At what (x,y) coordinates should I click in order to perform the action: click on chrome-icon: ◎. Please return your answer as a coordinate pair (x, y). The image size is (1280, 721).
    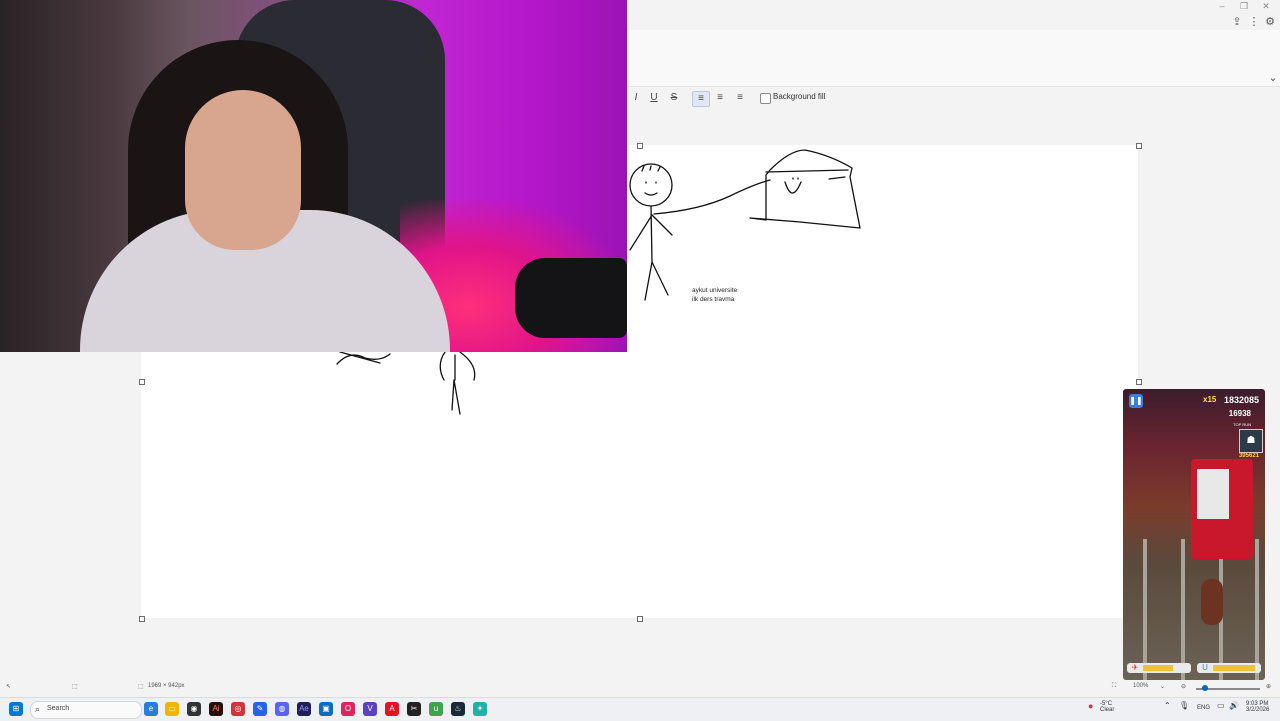
    Looking at the image, I should click on (238, 709).